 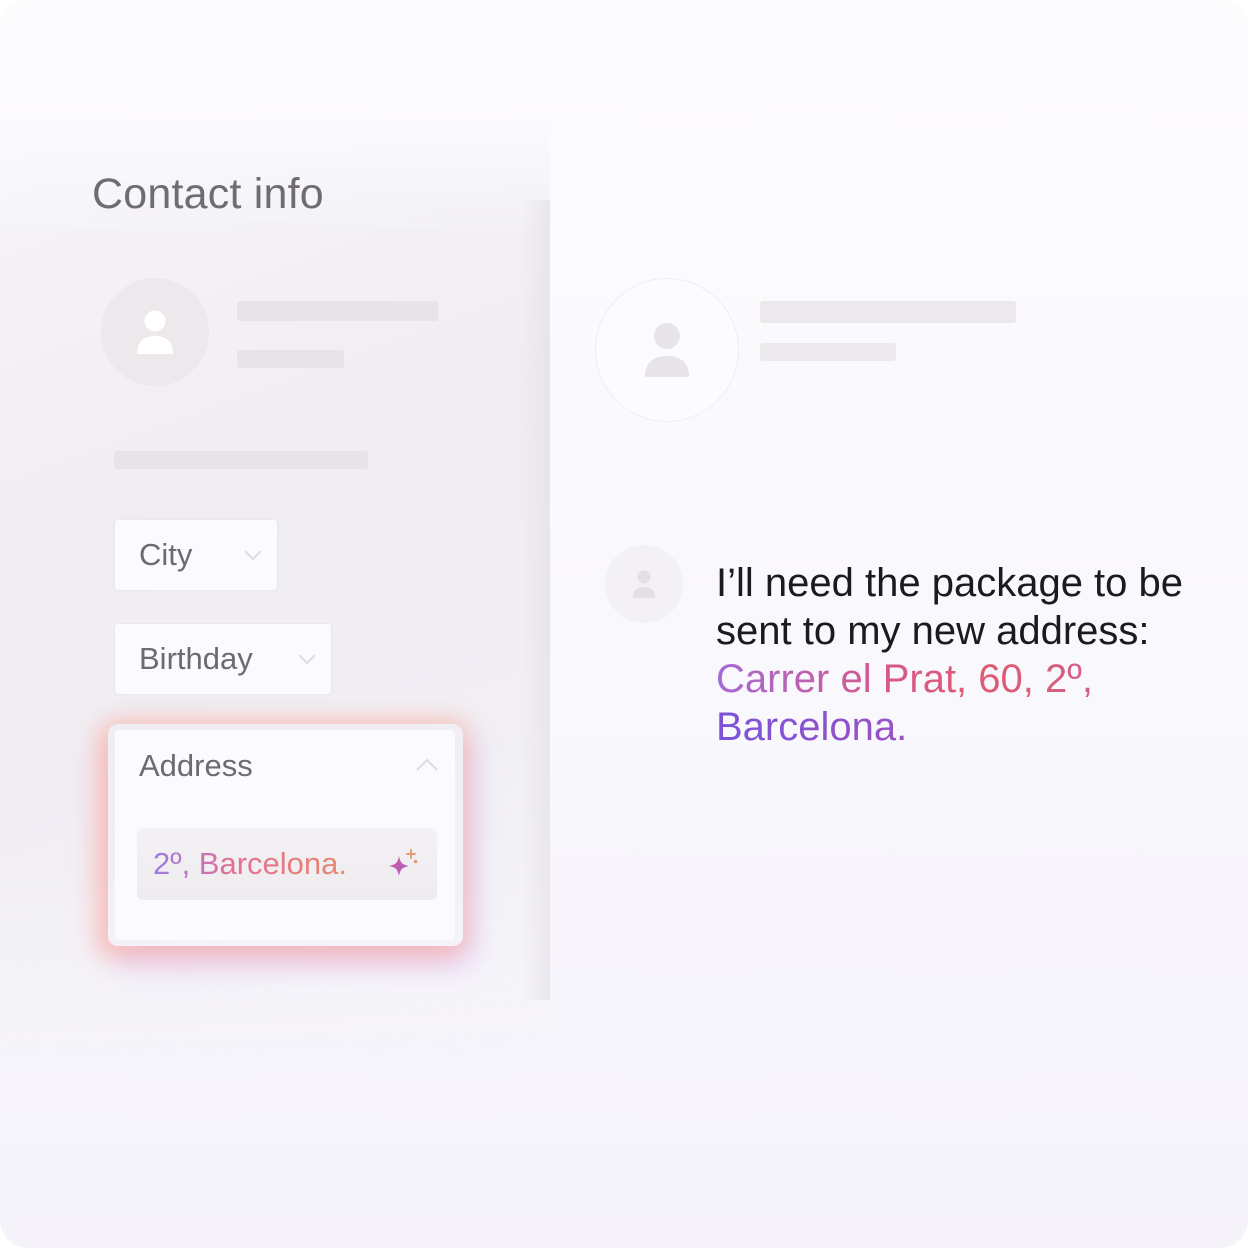 I want to click on birthday-field: Birthday, so click(x=223, y=659).